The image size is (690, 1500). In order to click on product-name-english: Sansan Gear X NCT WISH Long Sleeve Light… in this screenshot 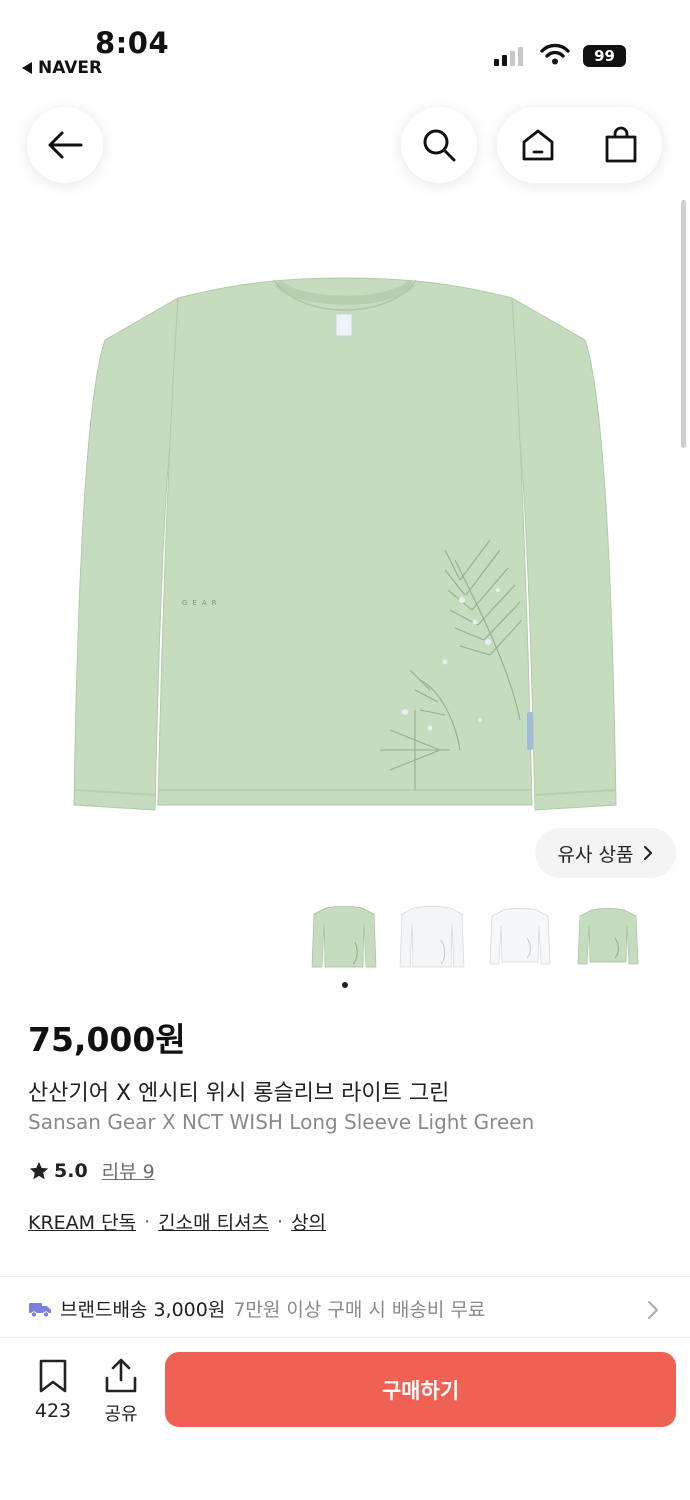, I will do `click(281, 1122)`.